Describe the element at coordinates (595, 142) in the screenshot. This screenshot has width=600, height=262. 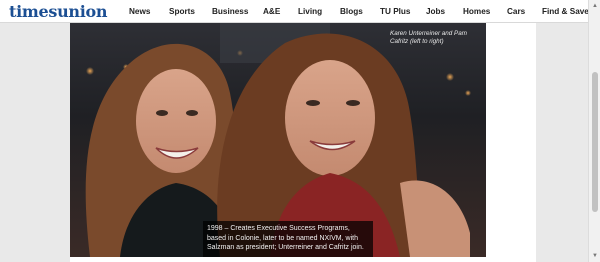
I see `scrollbar-thumb` at that location.